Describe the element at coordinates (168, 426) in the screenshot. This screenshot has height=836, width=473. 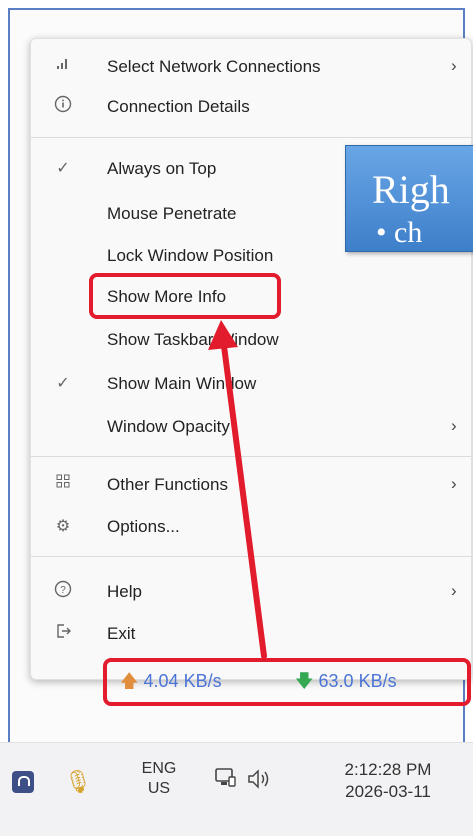
I see `menu-item-label: Window Opacity` at that location.